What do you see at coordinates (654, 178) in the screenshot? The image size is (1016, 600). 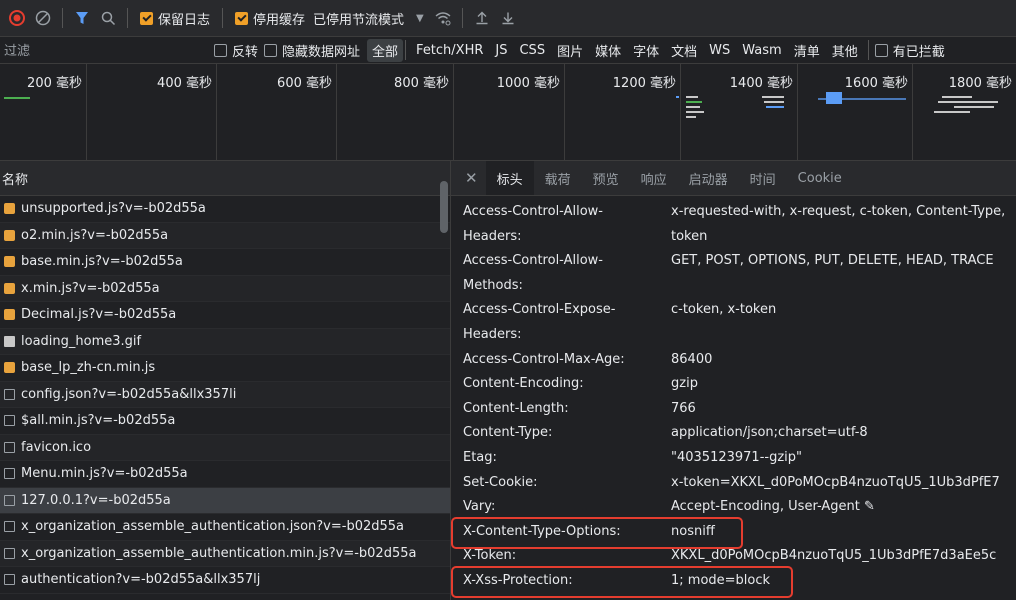 I see `tab-response: 响应` at bounding box center [654, 178].